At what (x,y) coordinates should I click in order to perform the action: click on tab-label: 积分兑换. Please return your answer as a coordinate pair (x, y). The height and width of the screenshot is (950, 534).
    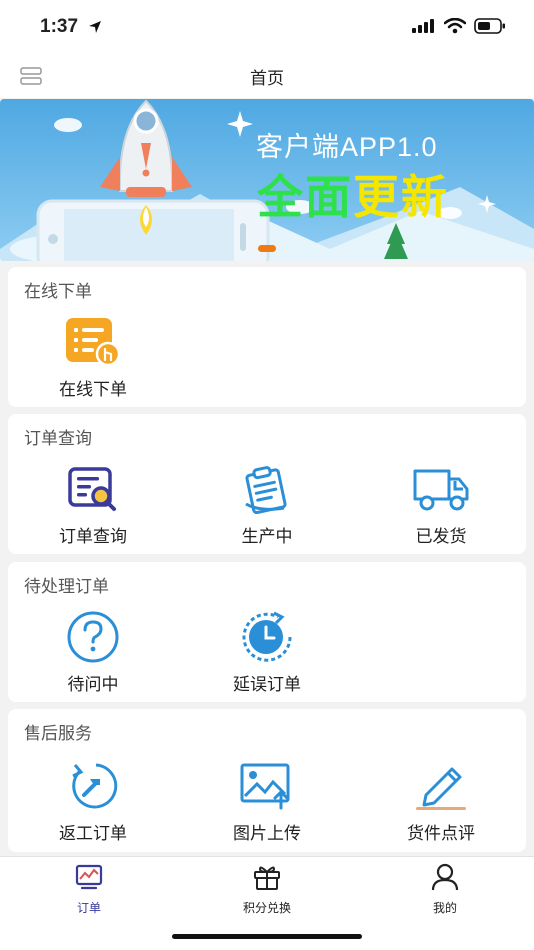
    Looking at the image, I should click on (266, 908).